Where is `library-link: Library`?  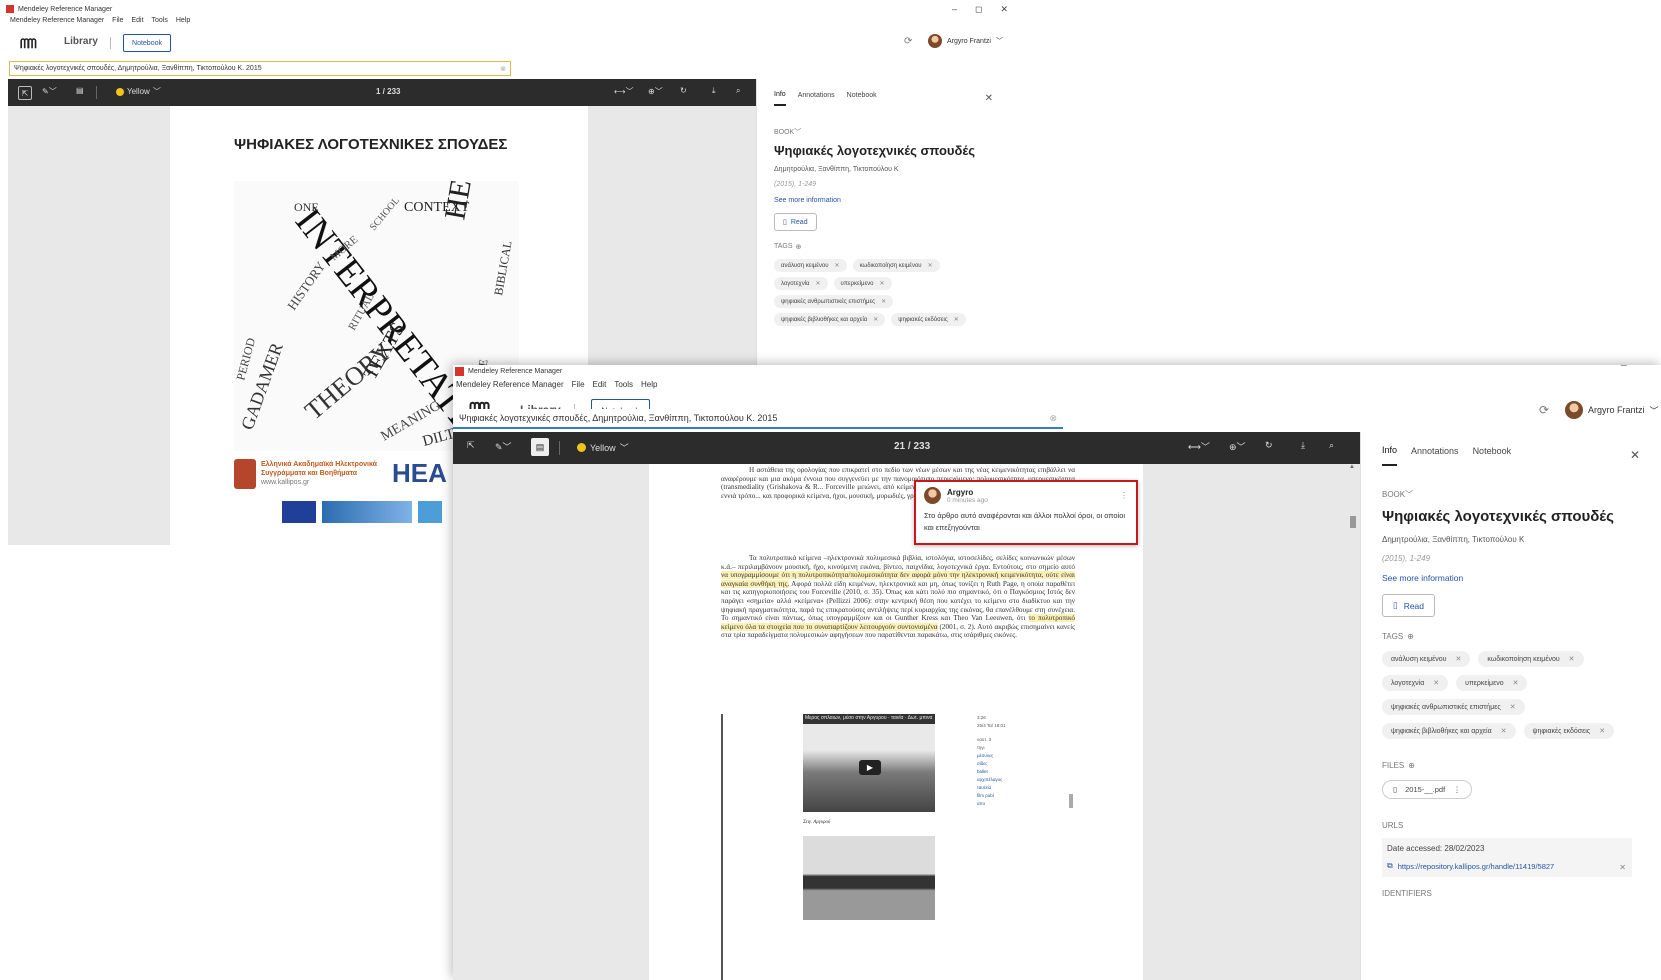
library-link: Library is located at coordinates (81, 41).